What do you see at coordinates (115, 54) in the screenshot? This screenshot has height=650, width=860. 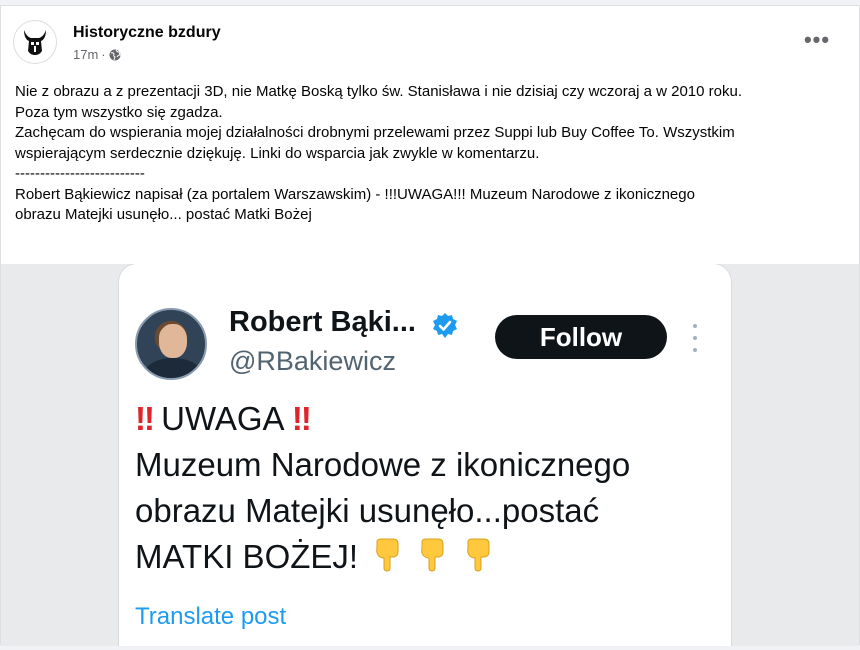 I see `globe-icon` at bounding box center [115, 54].